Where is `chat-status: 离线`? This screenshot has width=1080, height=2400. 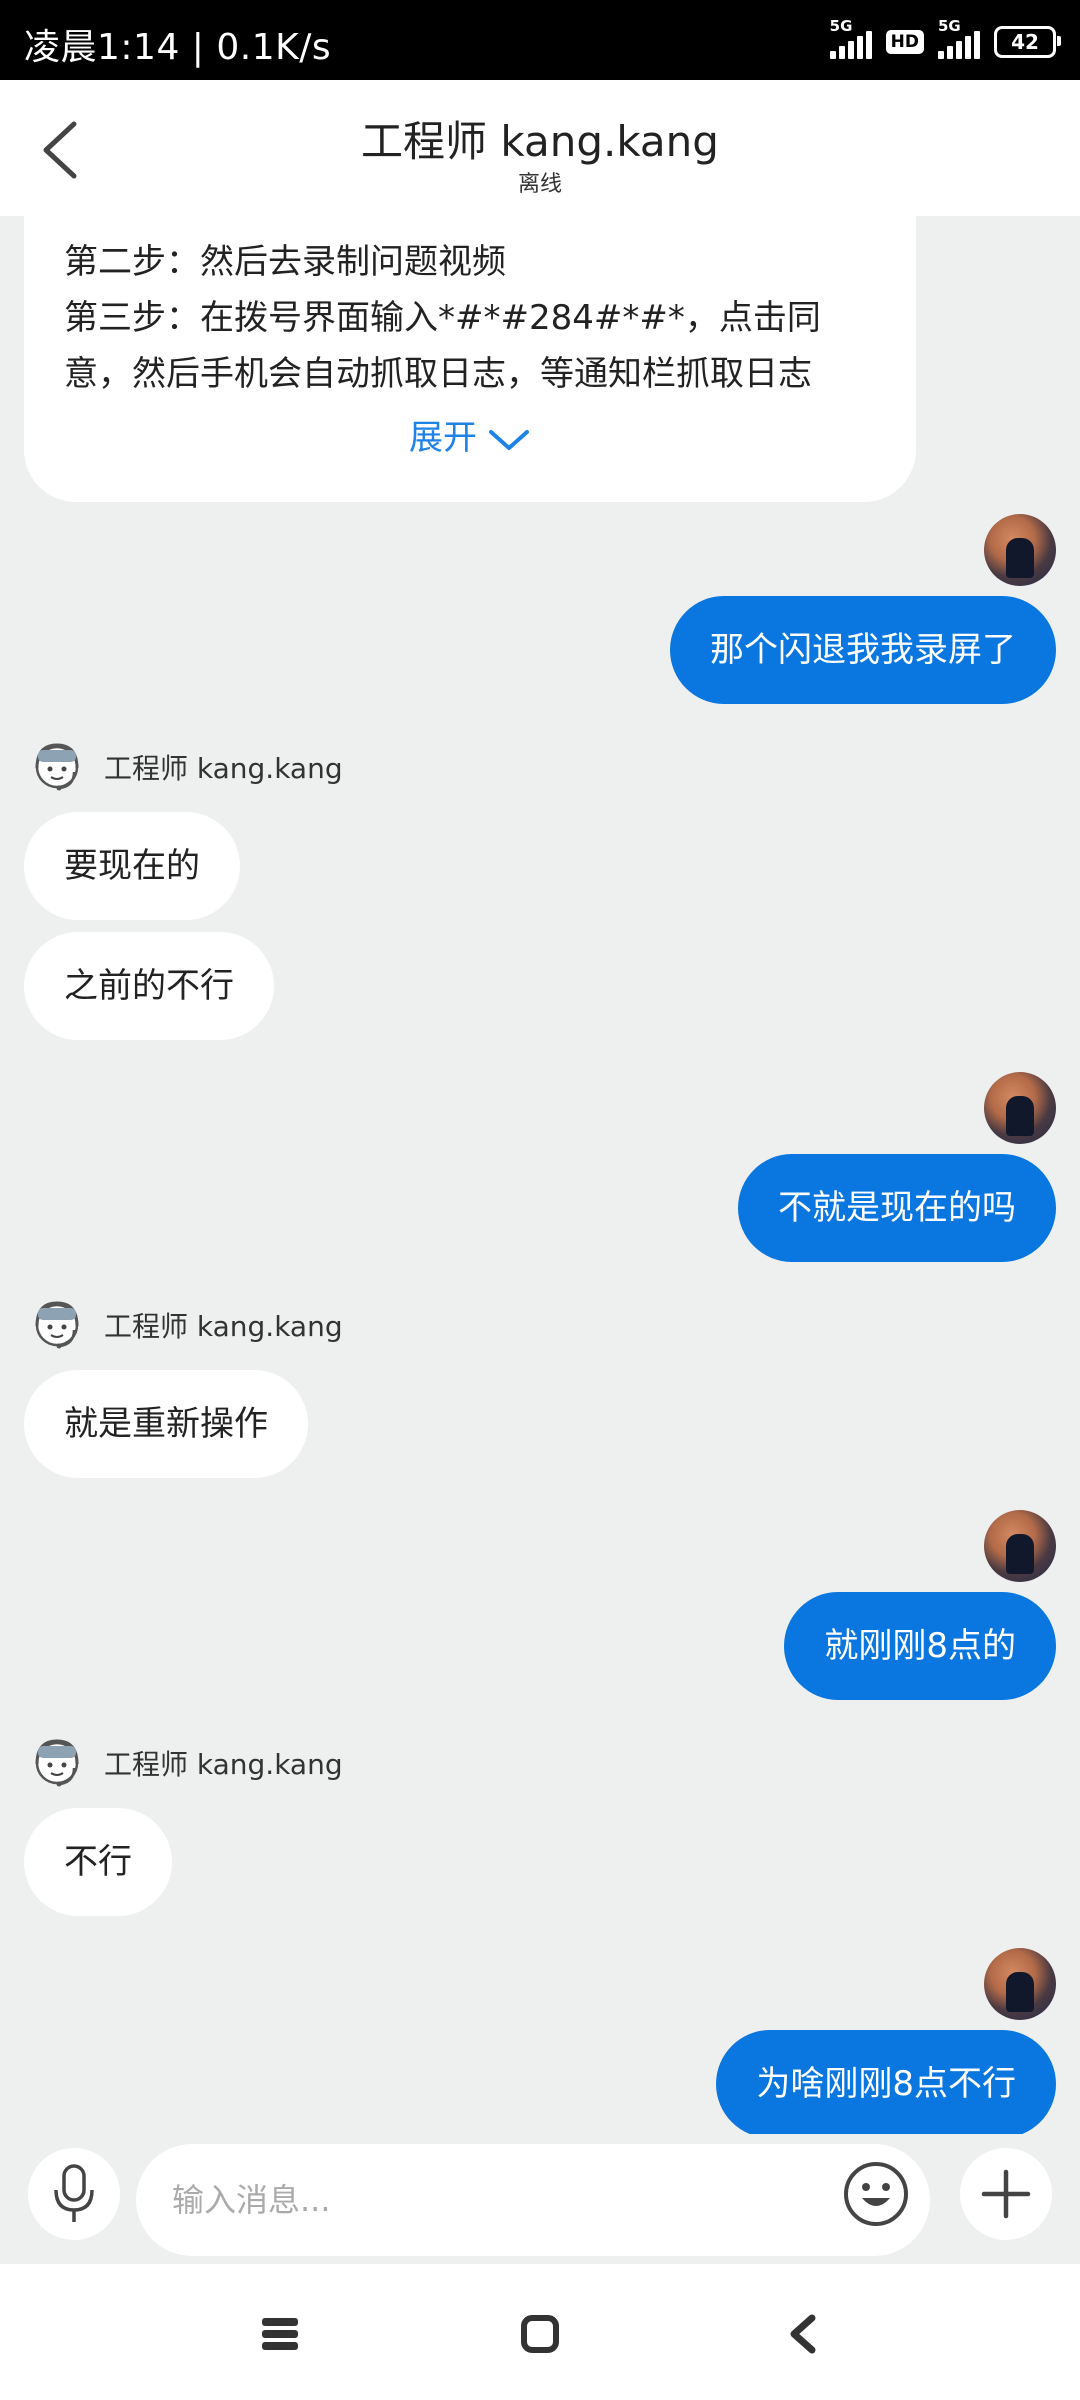 chat-status: 离线 is located at coordinates (539, 184).